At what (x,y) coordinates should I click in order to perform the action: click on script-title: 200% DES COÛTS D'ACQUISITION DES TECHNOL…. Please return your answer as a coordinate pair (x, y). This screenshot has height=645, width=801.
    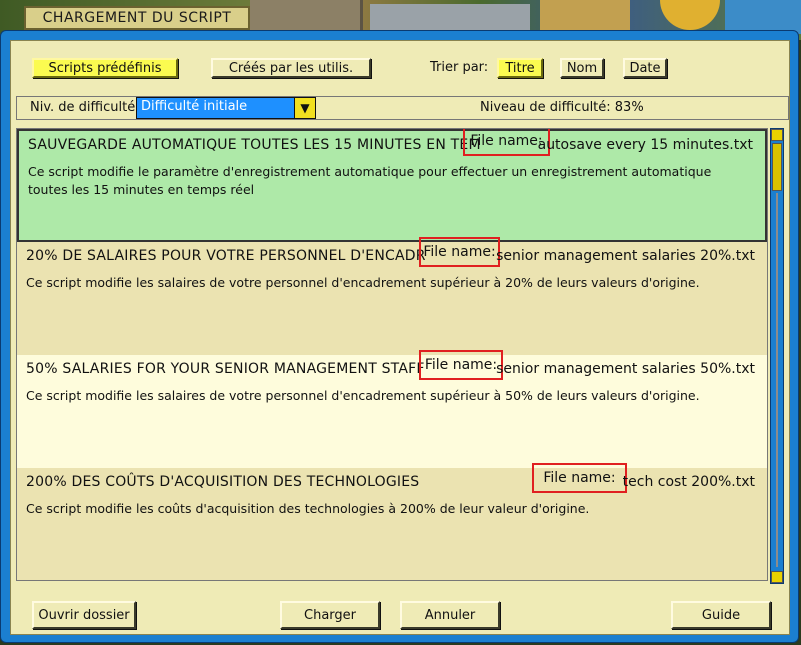
    Looking at the image, I should click on (223, 482).